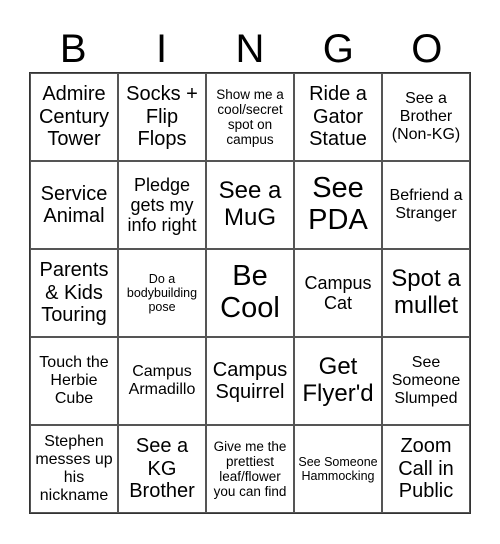 The height and width of the screenshot is (544, 500). I want to click on bingo-cell-text: Admire Century Tower, so click(74, 117).